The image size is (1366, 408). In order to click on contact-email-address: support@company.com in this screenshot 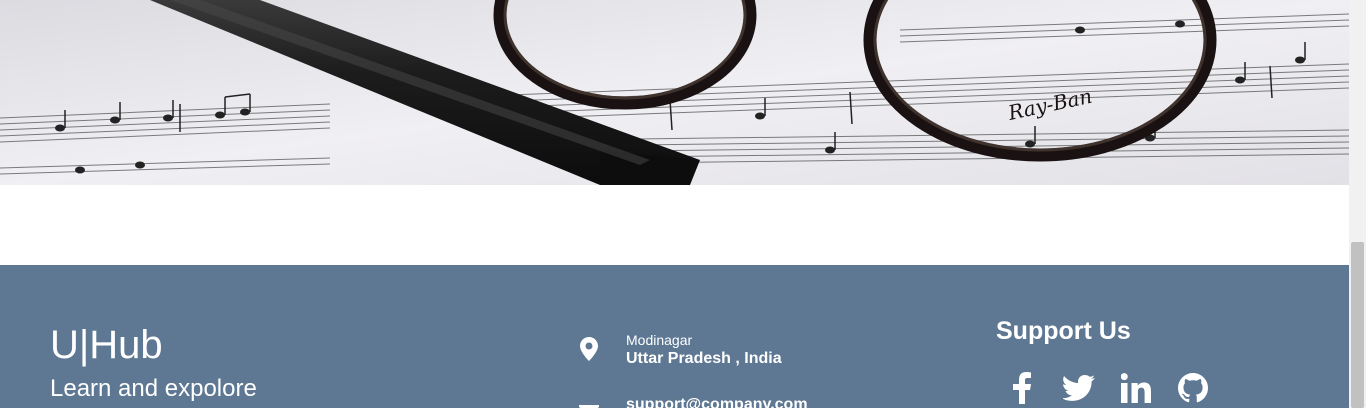, I will do `click(717, 401)`.